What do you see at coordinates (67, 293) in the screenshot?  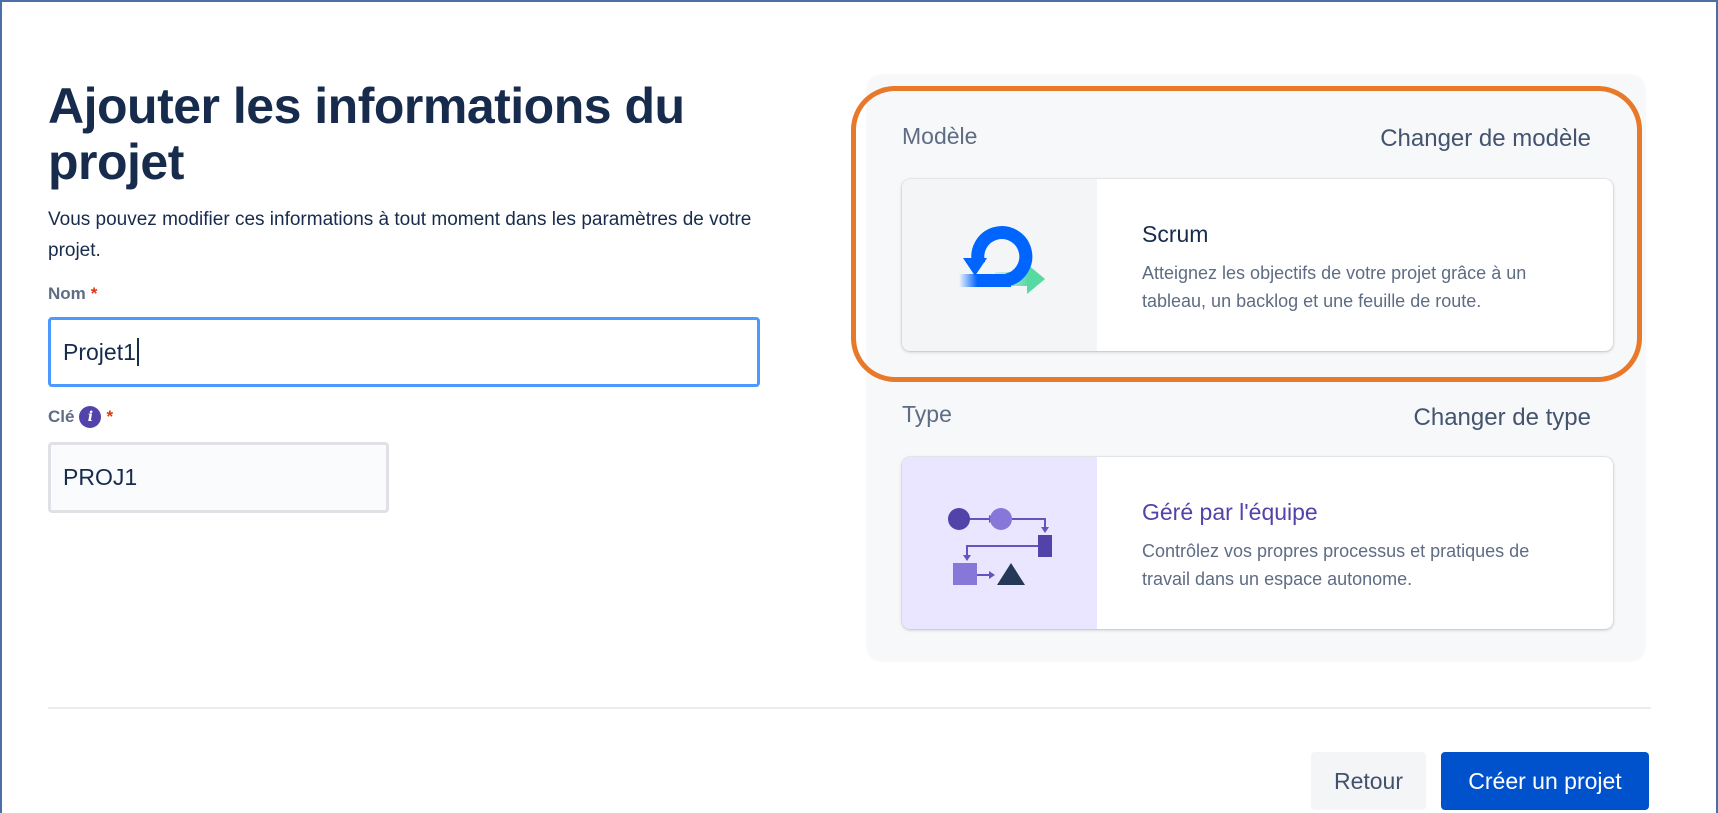 I see `name-label-text: Nom` at bounding box center [67, 293].